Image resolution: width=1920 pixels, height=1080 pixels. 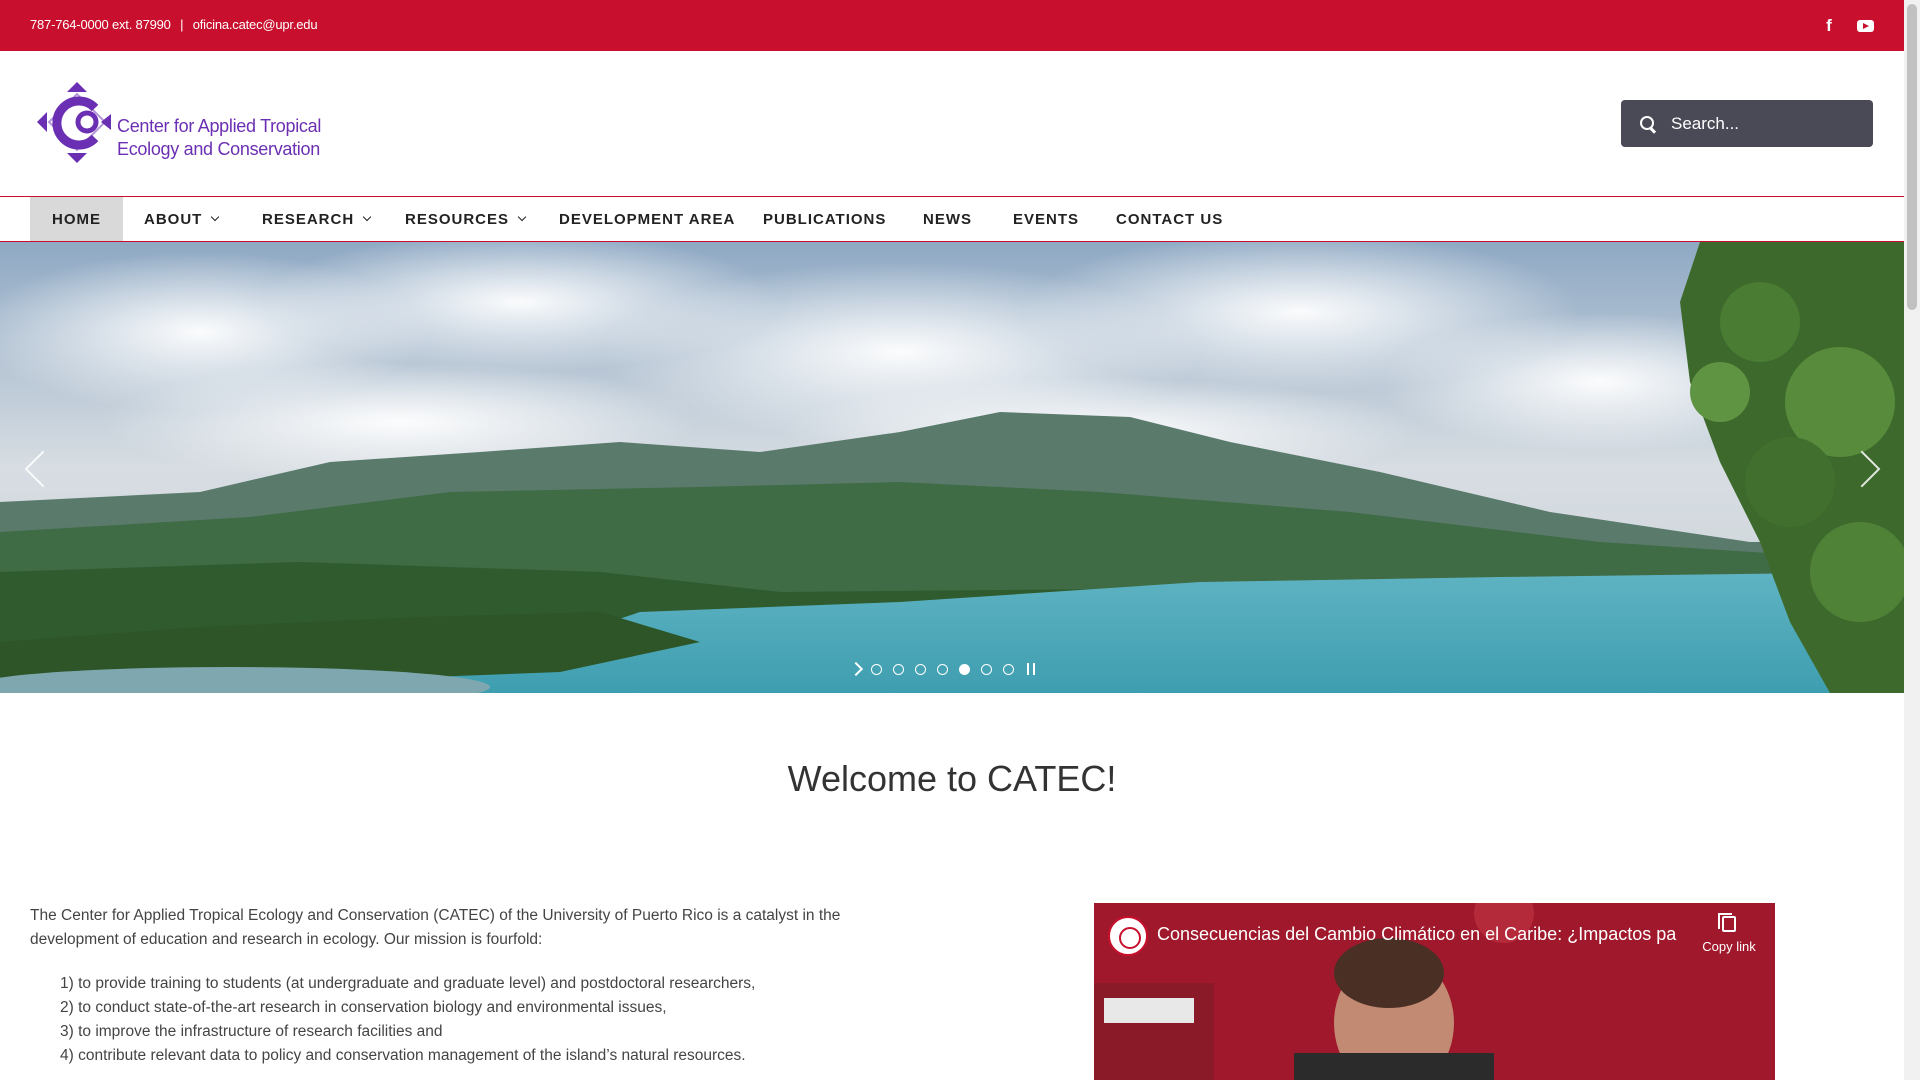 I want to click on play-icon, so click(x=856, y=669).